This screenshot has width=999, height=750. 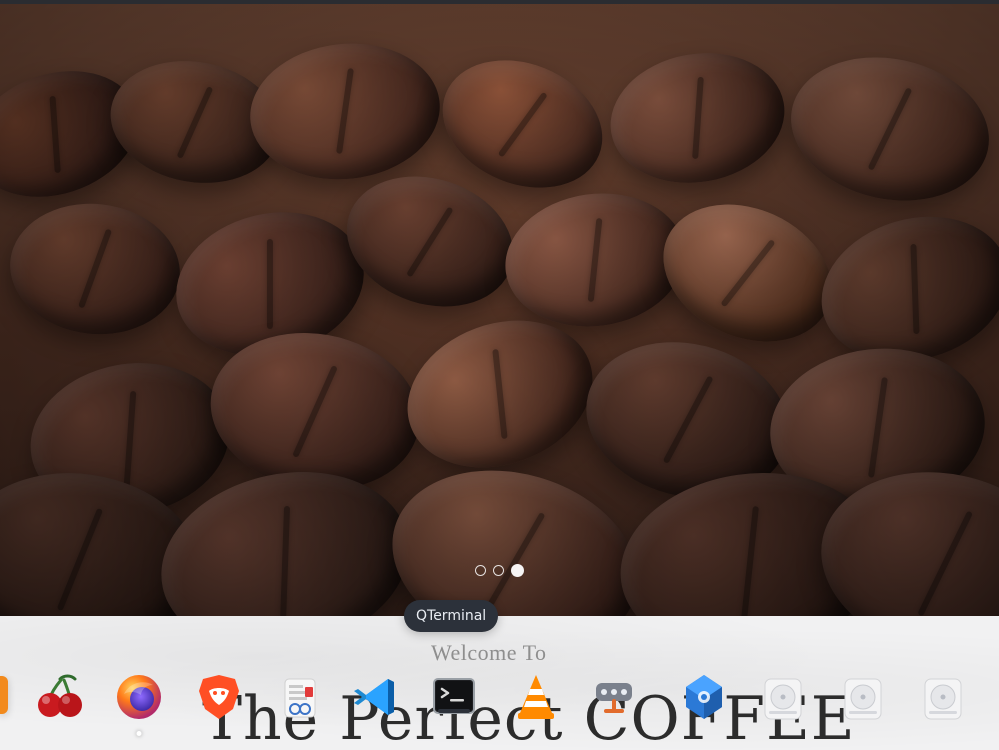 I want to click on vlc-icon, so click(x=536, y=697).